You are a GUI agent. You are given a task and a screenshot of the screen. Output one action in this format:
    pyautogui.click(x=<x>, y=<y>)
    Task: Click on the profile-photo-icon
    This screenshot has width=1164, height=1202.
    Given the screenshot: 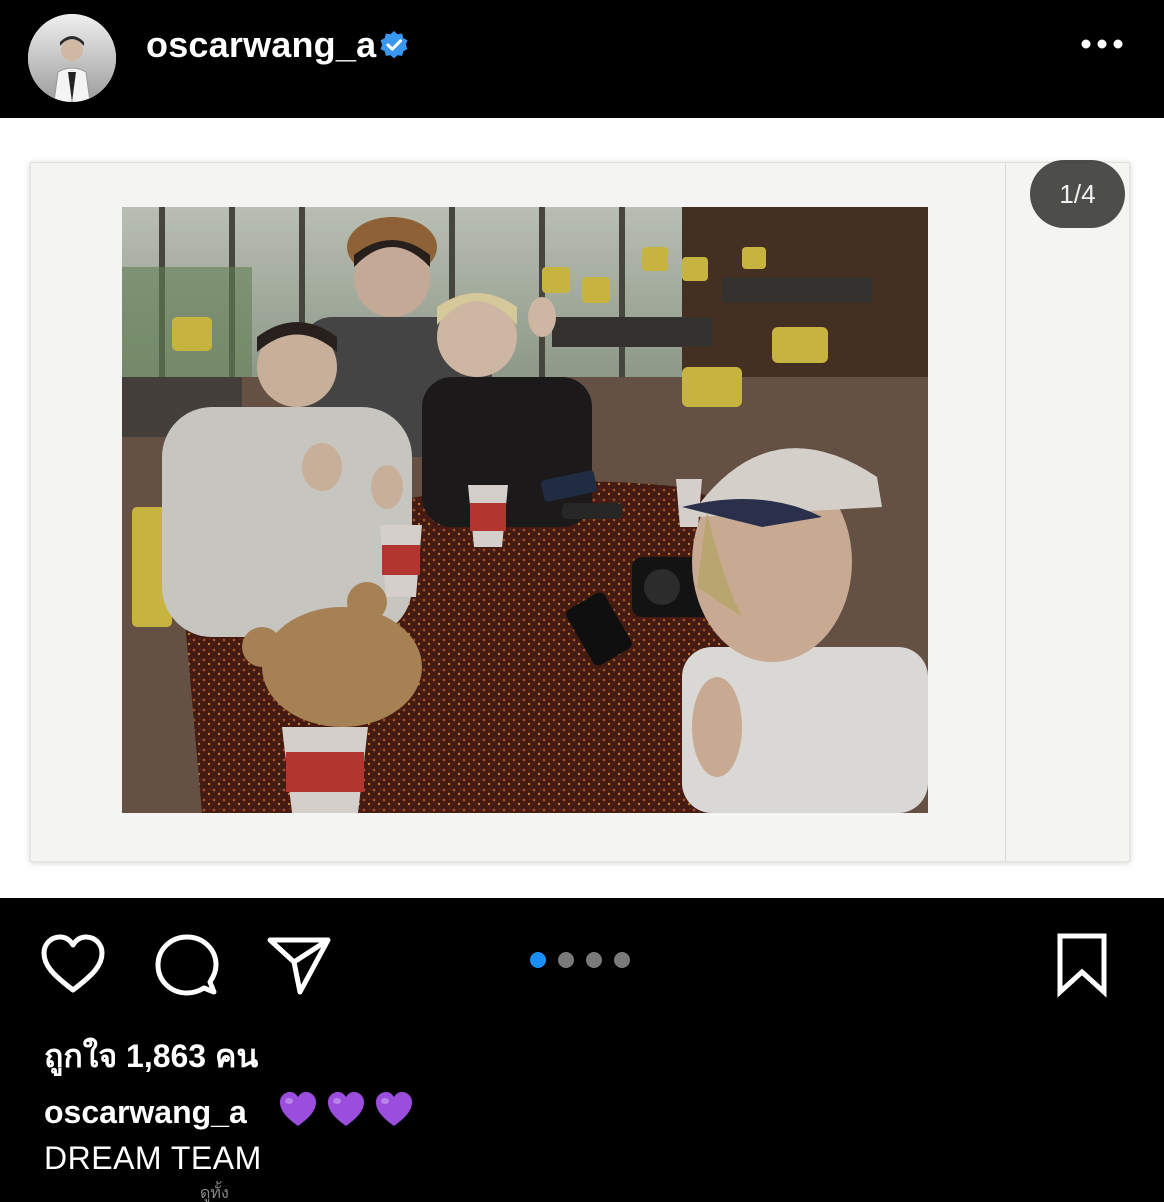 What is the action you would take?
    pyautogui.click(x=72, y=58)
    